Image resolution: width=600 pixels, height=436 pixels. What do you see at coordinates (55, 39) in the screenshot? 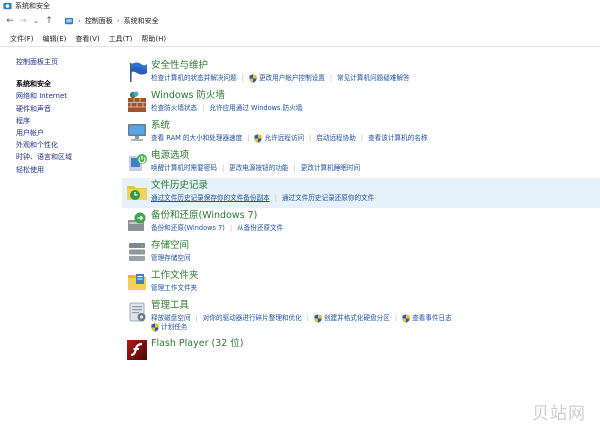
I see `menu-edit: 编辑(E)` at bounding box center [55, 39].